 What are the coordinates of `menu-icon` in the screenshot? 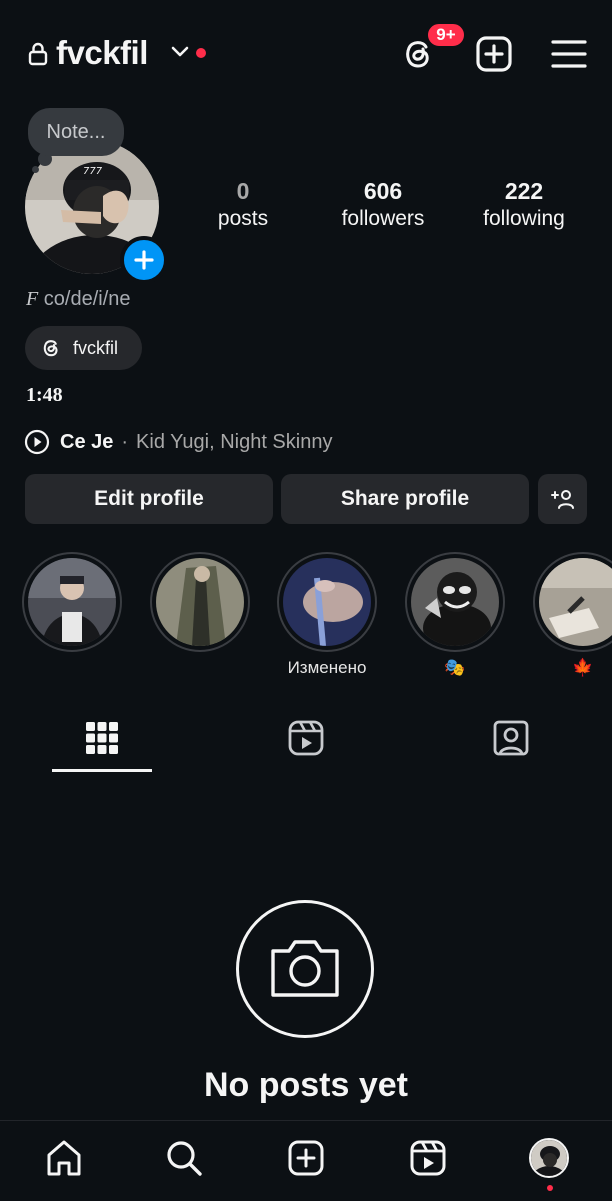 It's located at (569, 54).